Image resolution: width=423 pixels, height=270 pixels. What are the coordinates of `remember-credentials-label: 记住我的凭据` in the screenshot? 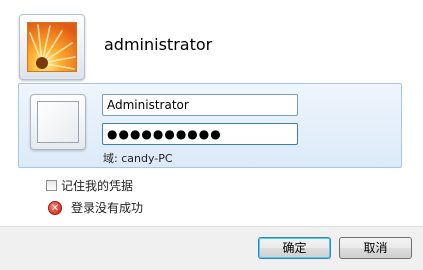 It's located at (97, 186).